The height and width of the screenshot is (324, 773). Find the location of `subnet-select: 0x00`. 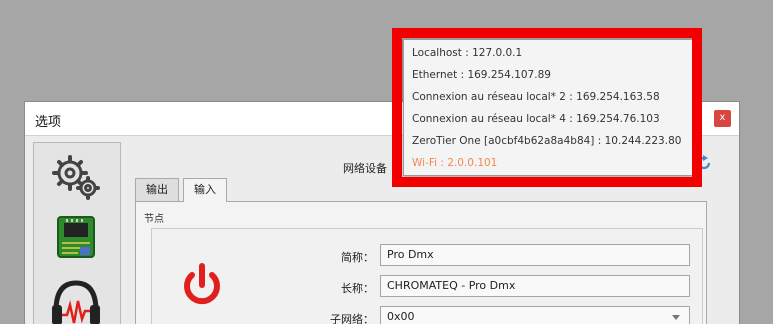

subnet-select: 0x00 is located at coordinates (535, 315).